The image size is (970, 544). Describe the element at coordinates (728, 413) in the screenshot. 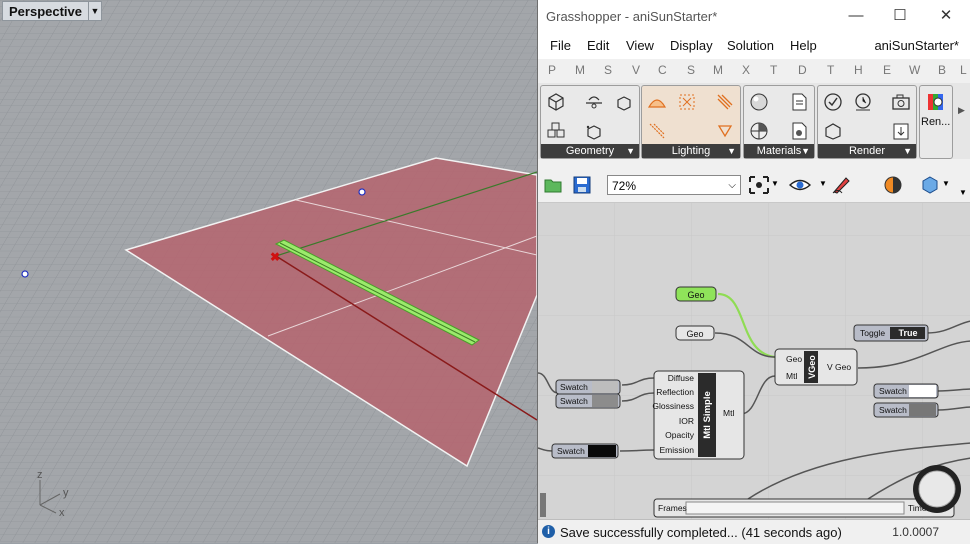

I see `mtl-output: Mtl` at that location.